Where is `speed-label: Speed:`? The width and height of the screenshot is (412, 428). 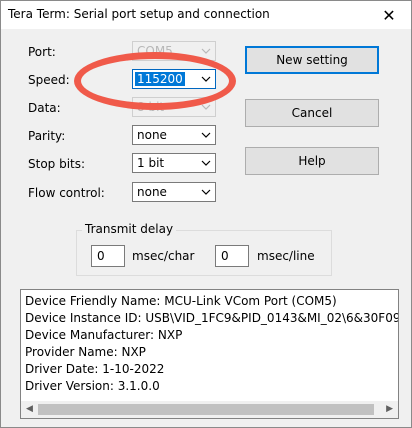
speed-label: Speed: is located at coordinates (49, 80).